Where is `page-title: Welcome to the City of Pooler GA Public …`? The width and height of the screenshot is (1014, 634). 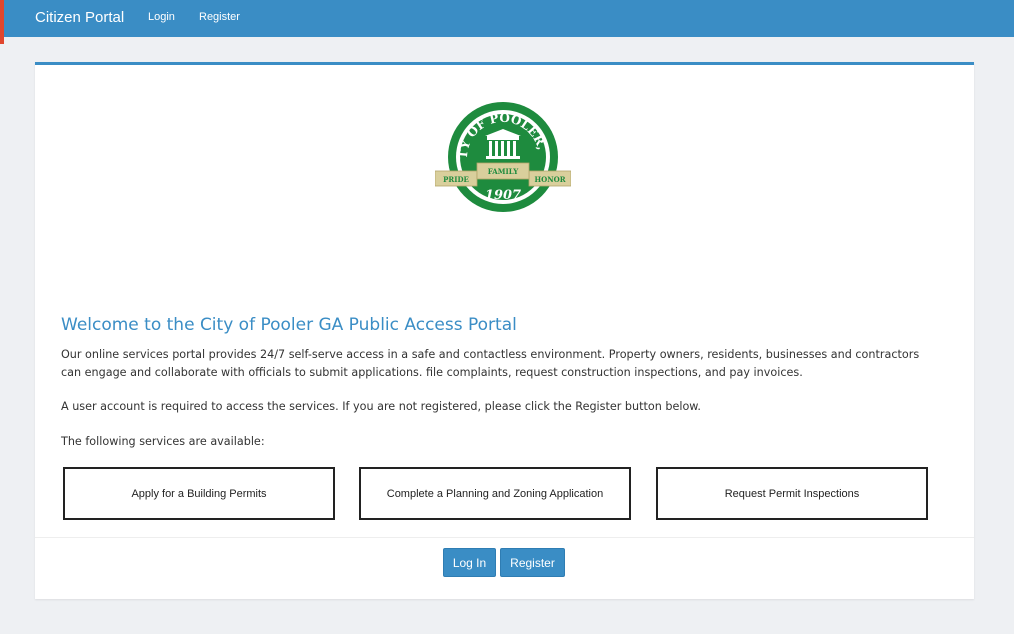
page-title: Welcome to the City of Pooler GA Public … is located at coordinates (289, 325).